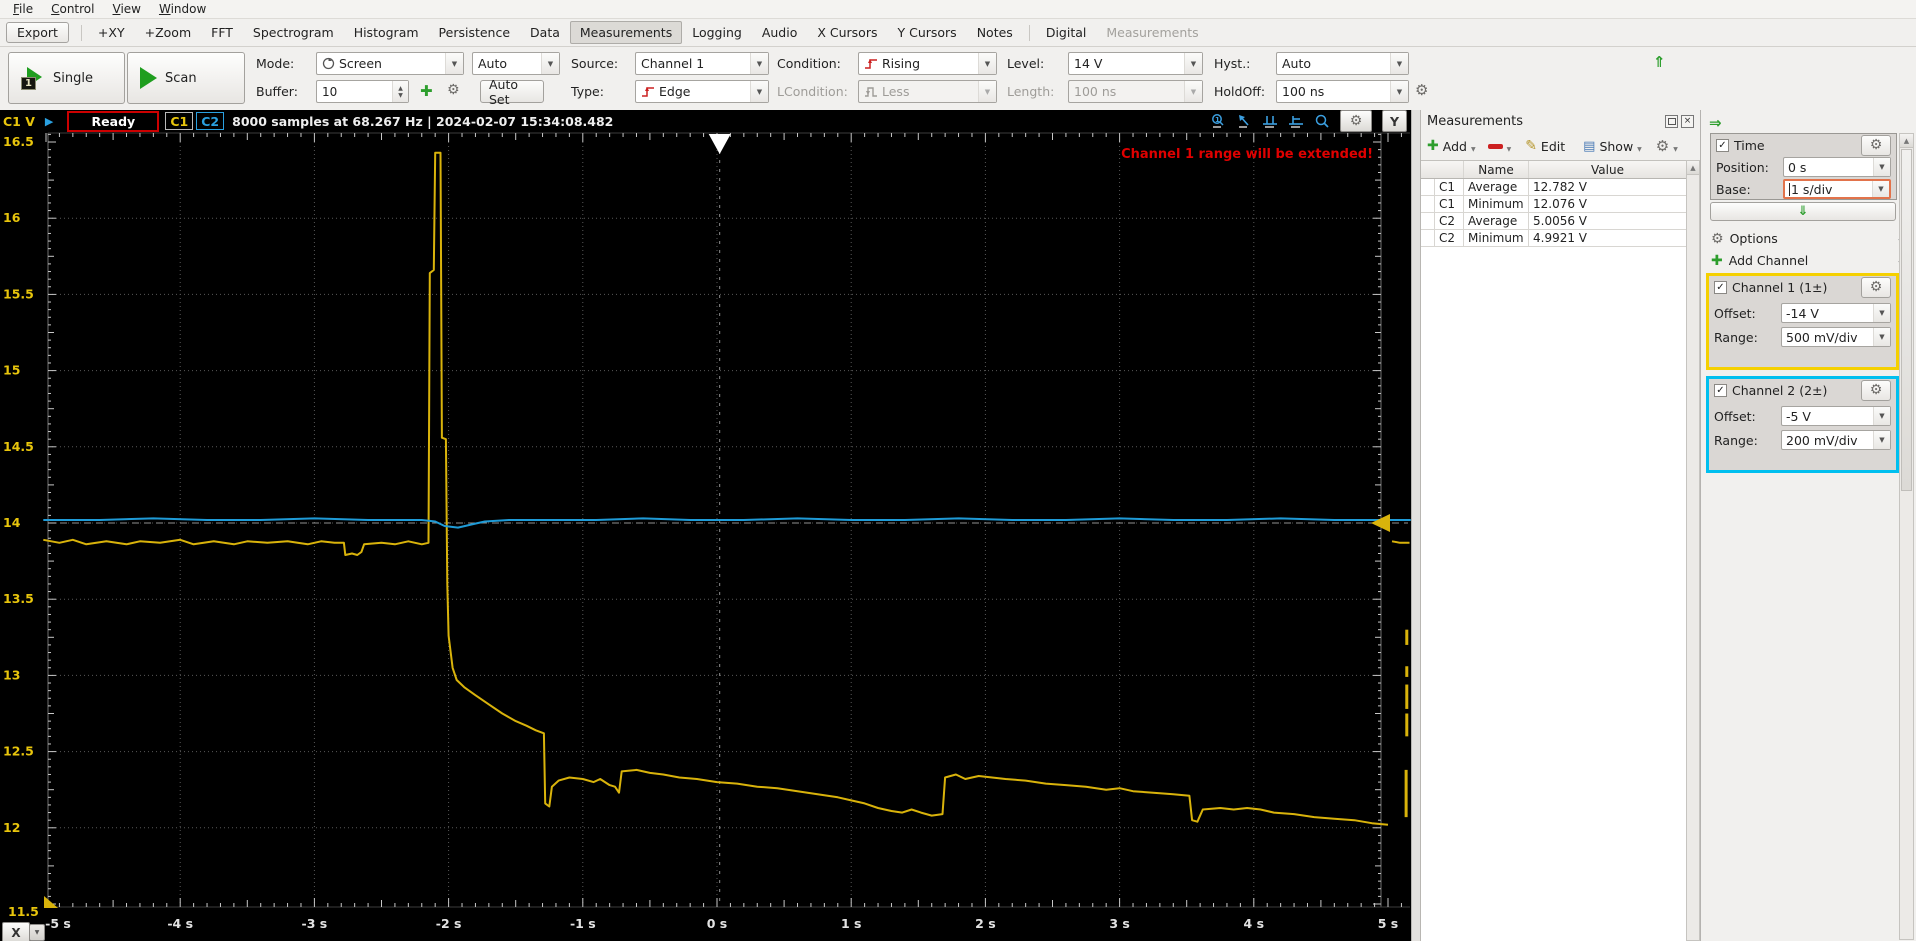 Image resolution: width=1916 pixels, height=941 pixels. What do you see at coordinates (426, 91) in the screenshot?
I see `add-buffer-icon: ✚` at bounding box center [426, 91].